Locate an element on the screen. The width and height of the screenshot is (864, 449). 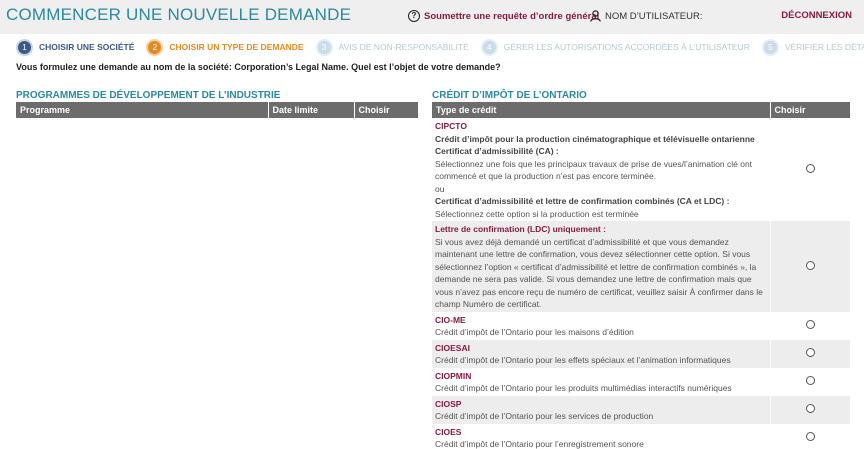
step-choose-request-type: 2 CHOISIR UN TYPE DE DEMANDE is located at coordinates (225, 47).